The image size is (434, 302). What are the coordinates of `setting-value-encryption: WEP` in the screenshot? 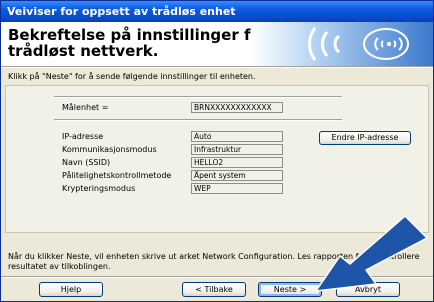 It's located at (237, 188).